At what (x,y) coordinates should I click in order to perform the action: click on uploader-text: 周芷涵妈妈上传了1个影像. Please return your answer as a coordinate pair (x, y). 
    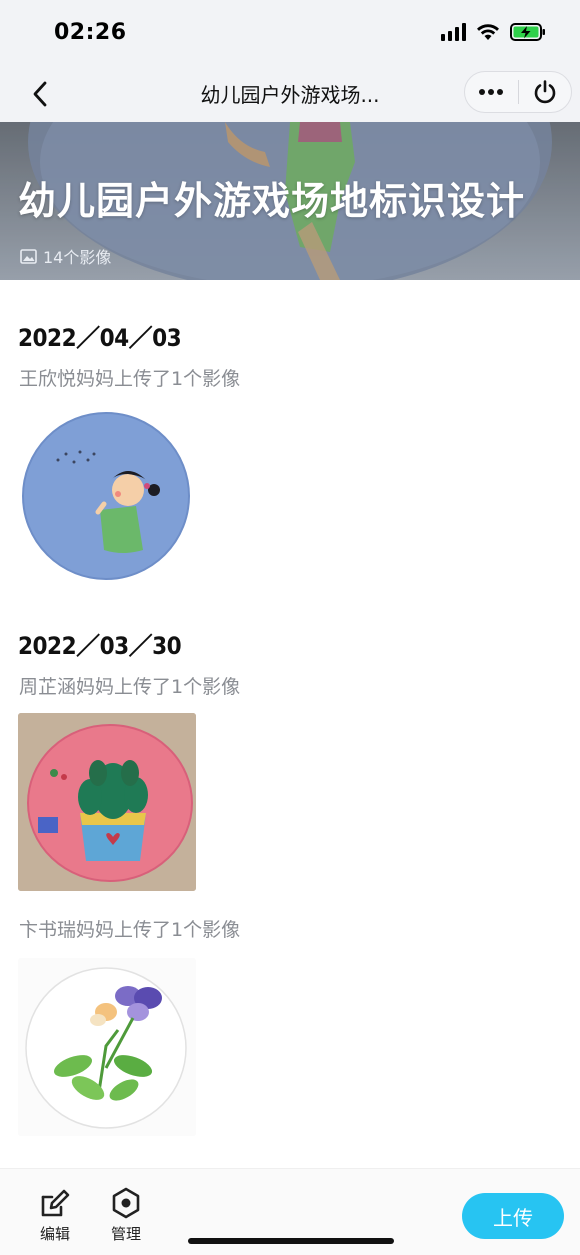
    Looking at the image, I should click on (130, 687).